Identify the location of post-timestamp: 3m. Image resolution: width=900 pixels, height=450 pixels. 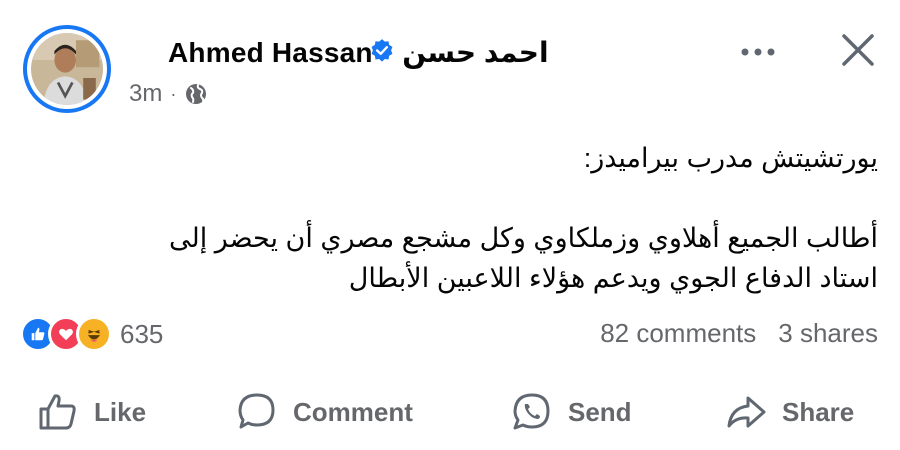
(145, 94).